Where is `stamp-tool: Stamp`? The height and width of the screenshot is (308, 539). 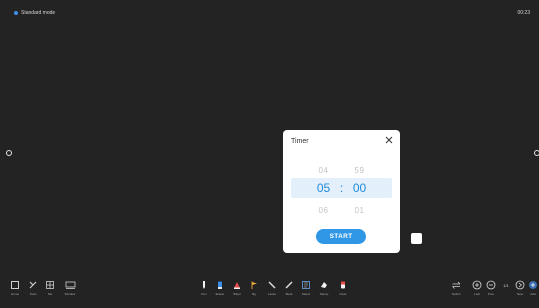
stamp-tool: Stamp is located at coordinates (324, 288).